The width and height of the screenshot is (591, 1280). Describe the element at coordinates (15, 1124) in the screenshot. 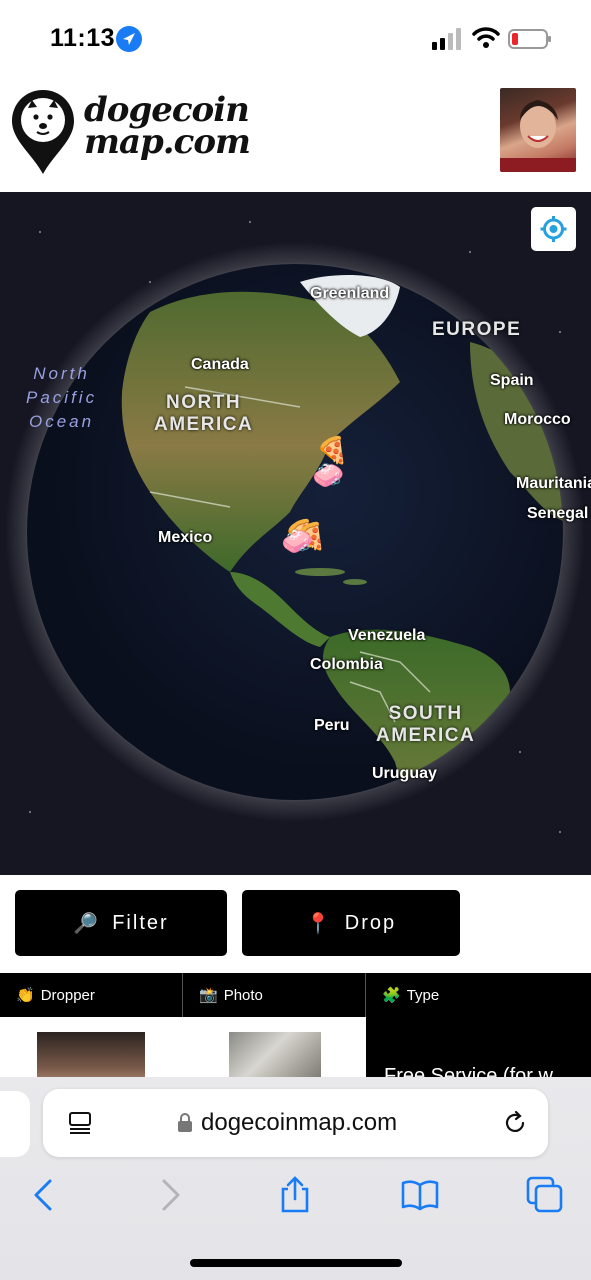

I see `previous-tab-peek` at that location.